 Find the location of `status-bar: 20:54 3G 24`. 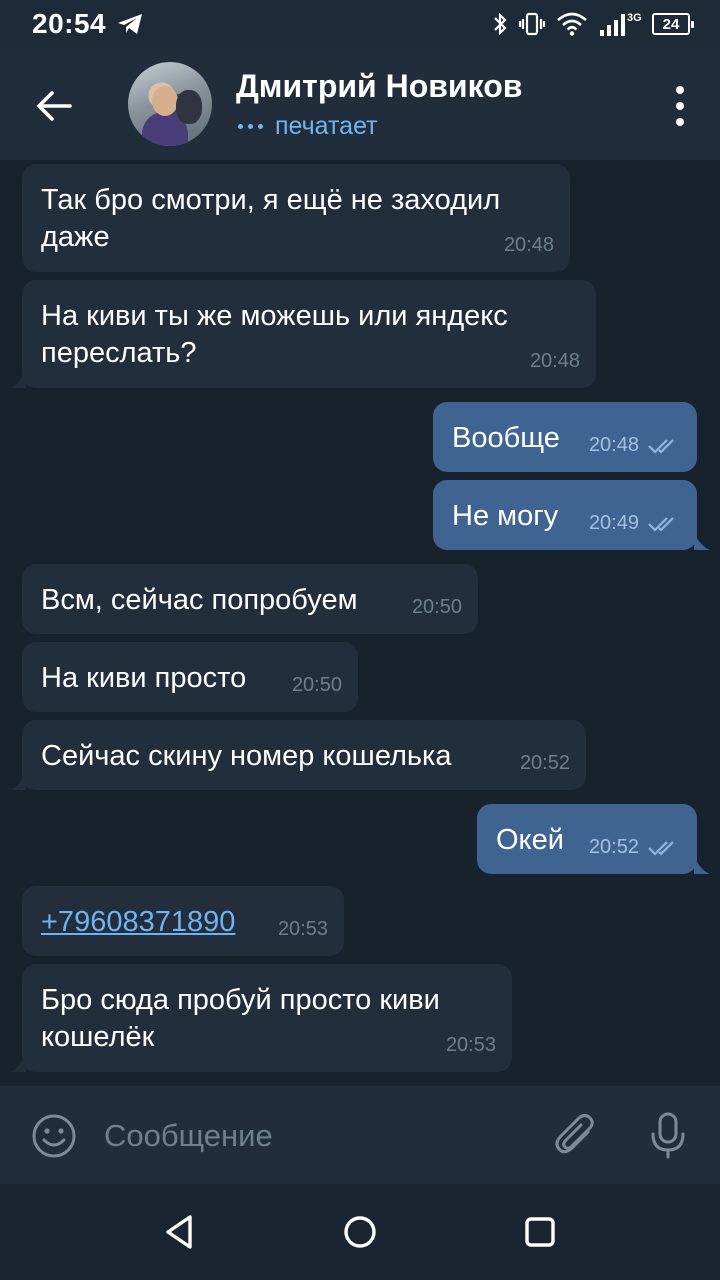

status-bar: 20:54 3G 24 is located at coordinates (360, 24).